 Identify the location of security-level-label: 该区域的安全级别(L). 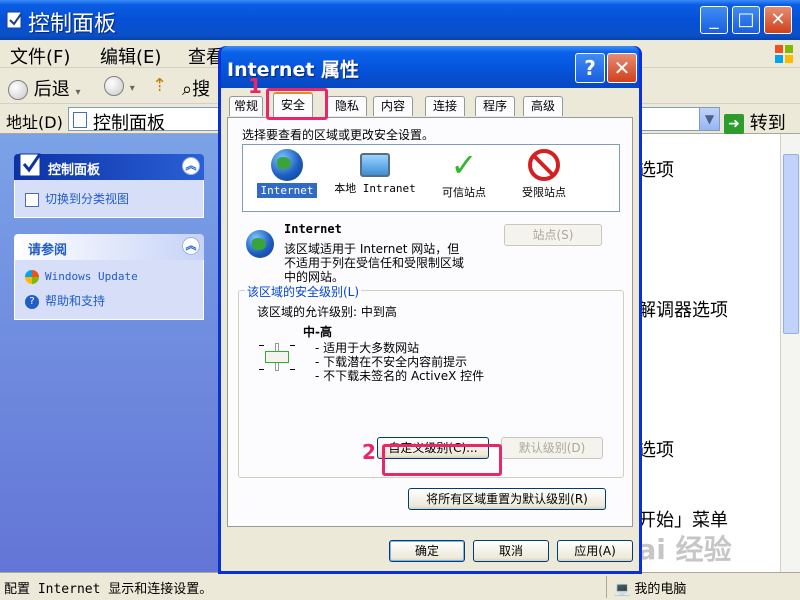
(303, 291).